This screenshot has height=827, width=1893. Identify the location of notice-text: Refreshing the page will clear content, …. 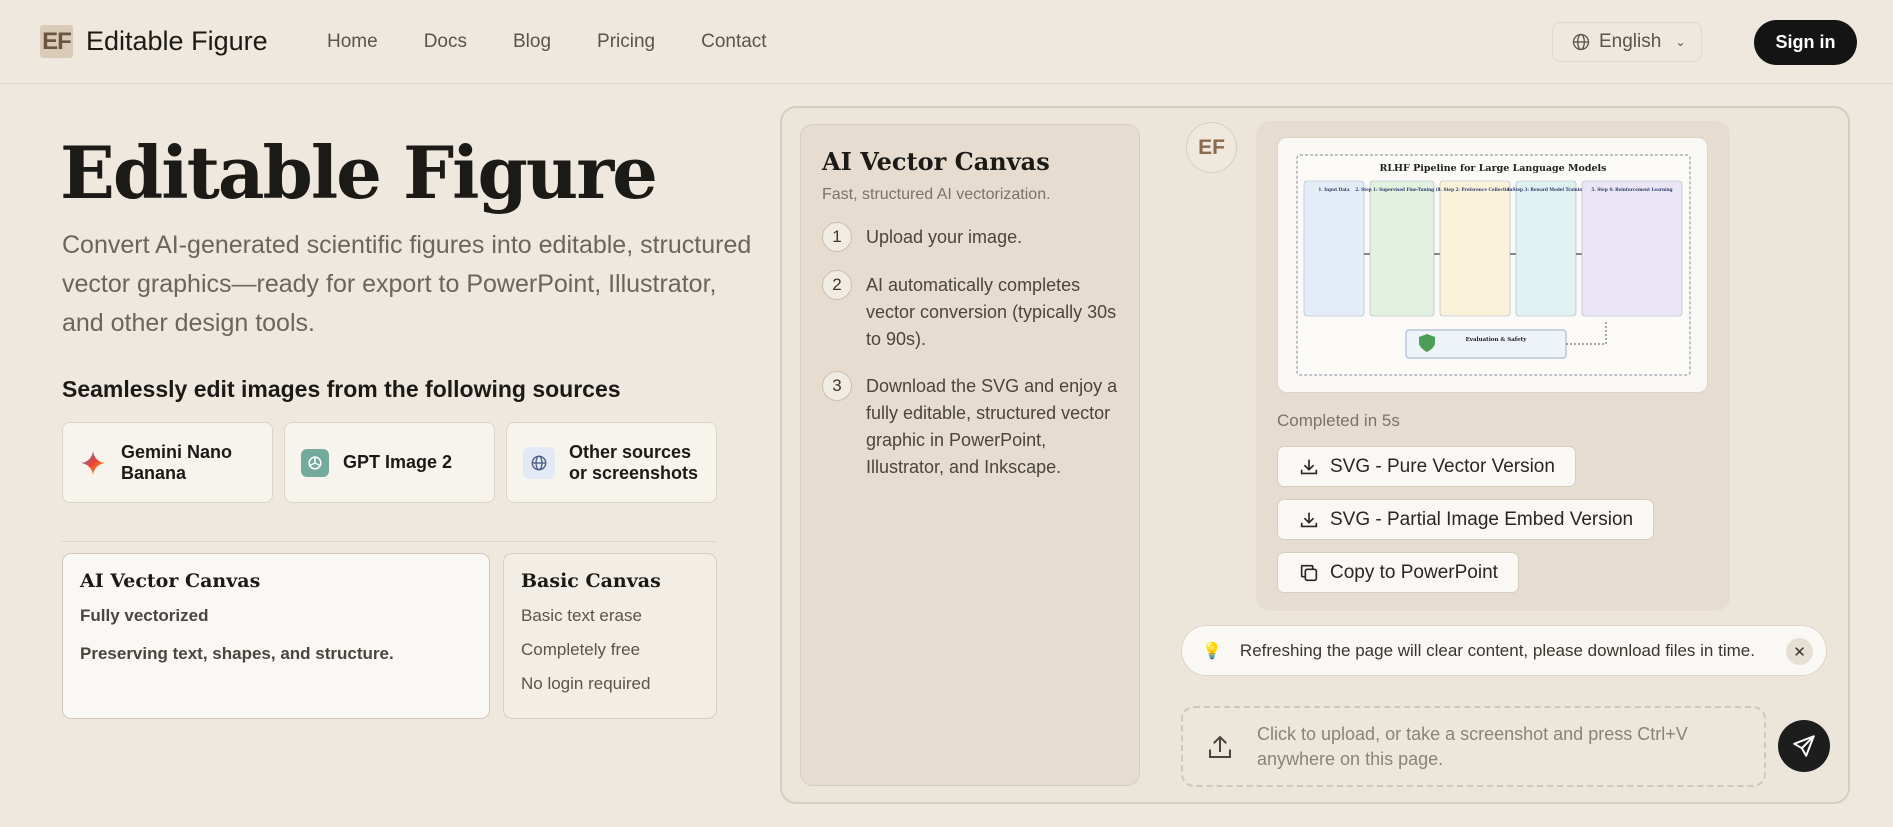
(1497, 650).